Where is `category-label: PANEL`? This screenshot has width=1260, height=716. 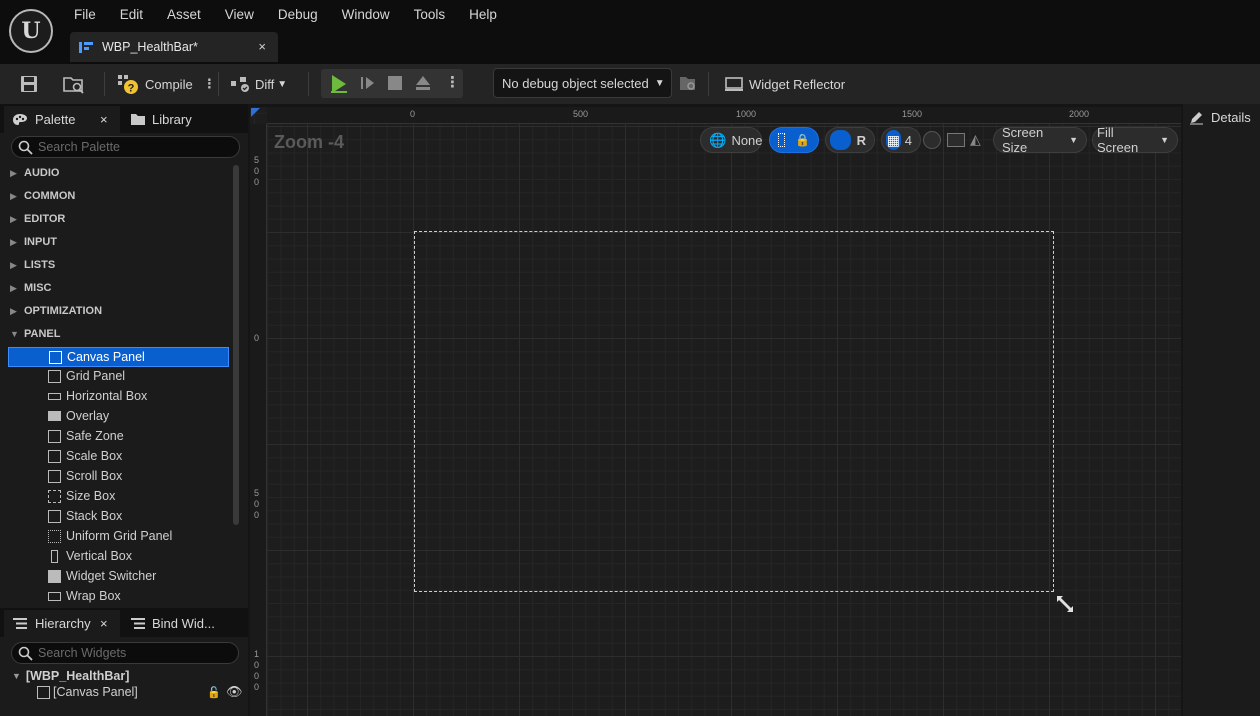 category-label: PANEL is located at coordinates (42, 334).